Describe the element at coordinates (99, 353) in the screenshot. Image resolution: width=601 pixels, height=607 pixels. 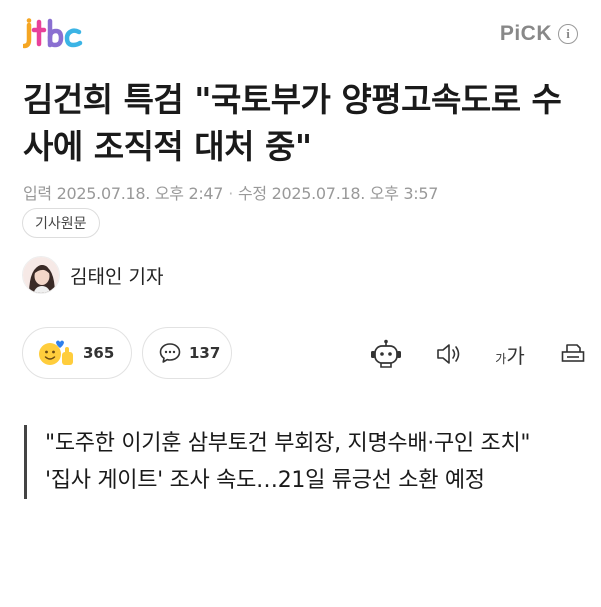
I see `reaction-count: 365` at that location.